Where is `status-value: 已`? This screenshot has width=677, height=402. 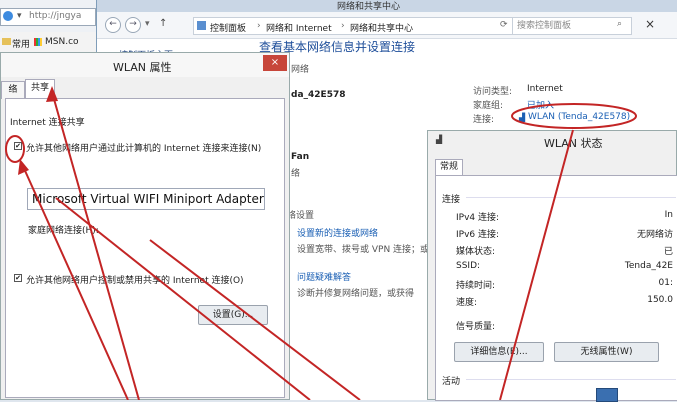 status-value: 已 is located at coordinates (668, 252).